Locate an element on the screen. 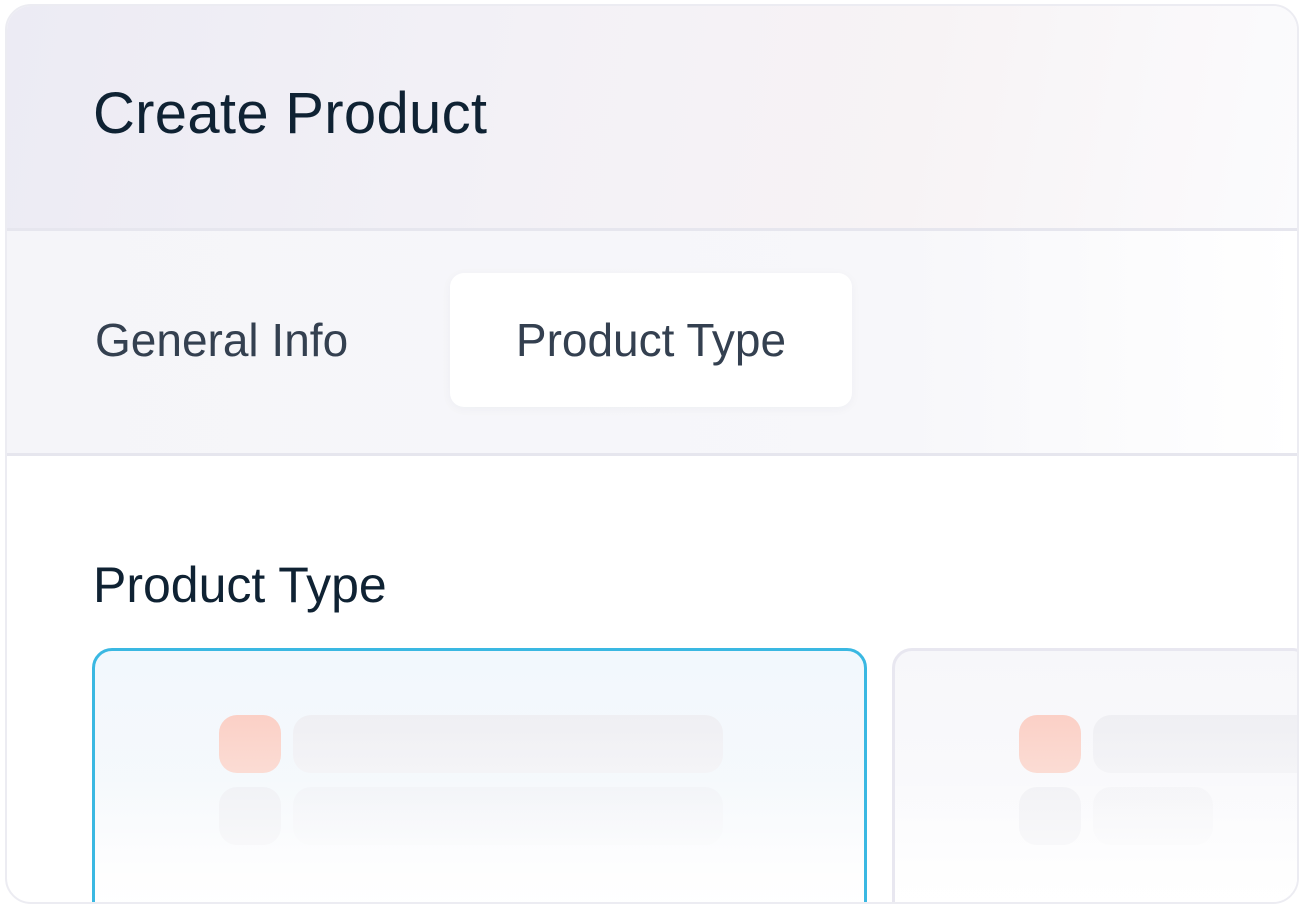 This screenshot has height=908, width=1302. tab-general-info: General Info is located at coordinates (221, 340).